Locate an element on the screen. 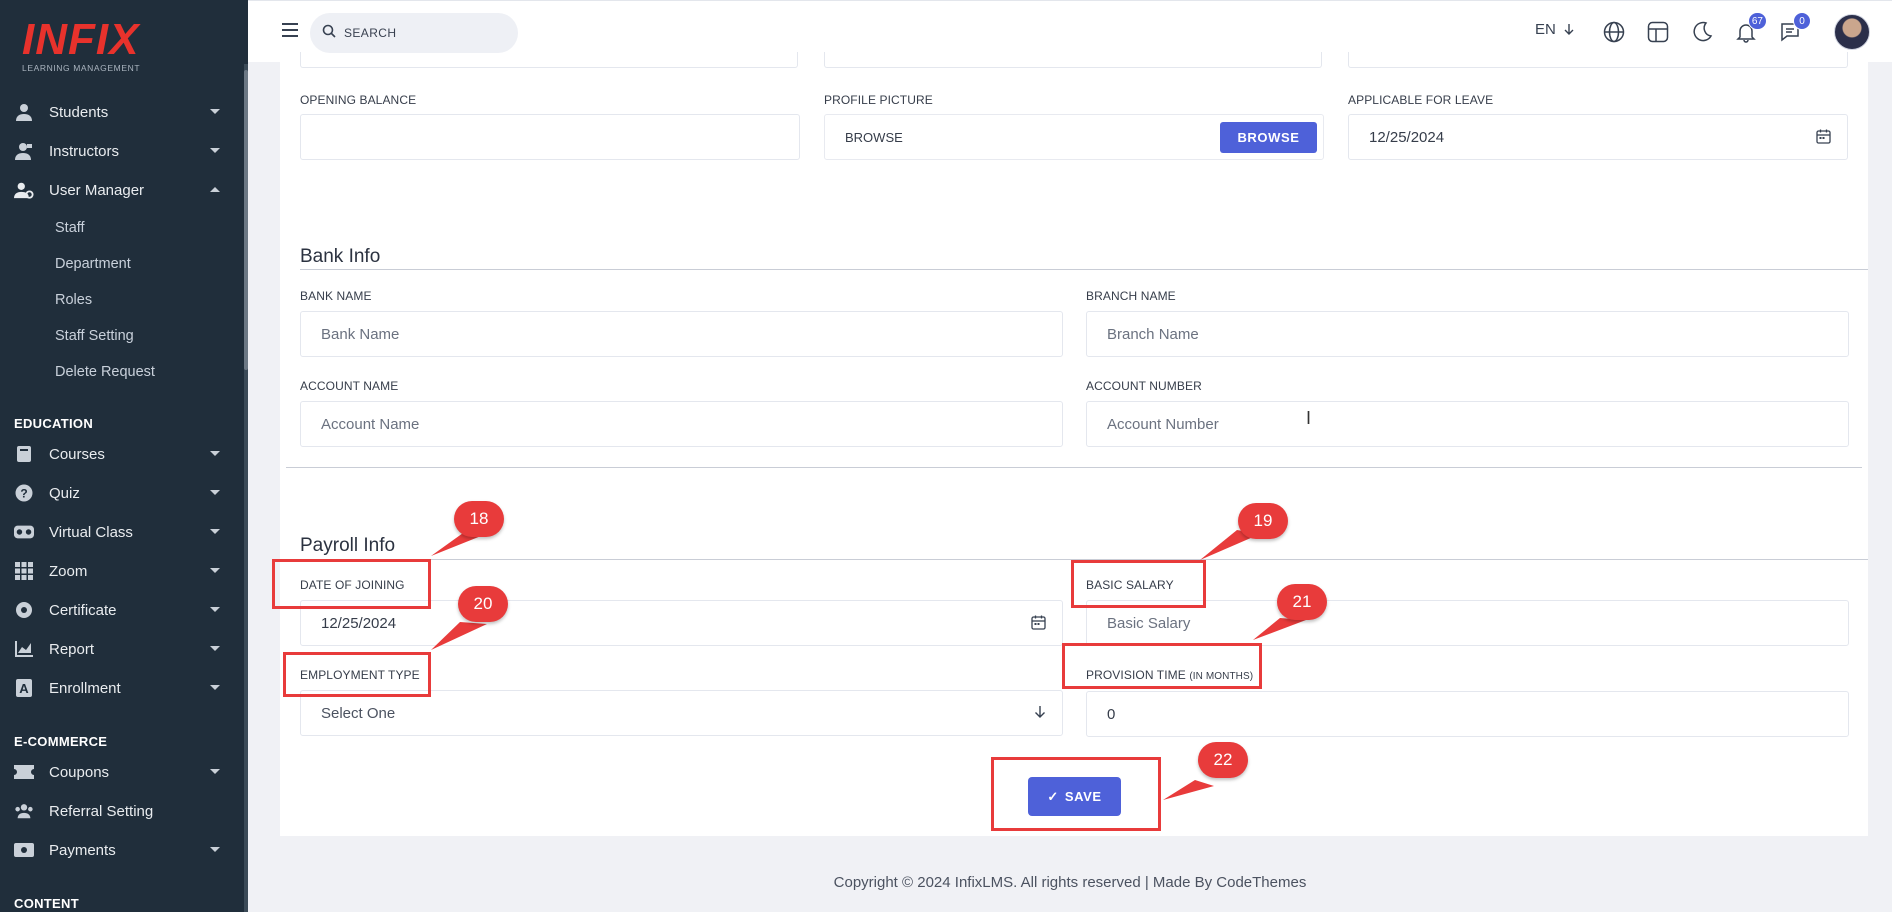 This screenshot has height=912, width=1892. provision-time-input is located at coordinates (1467, 714).